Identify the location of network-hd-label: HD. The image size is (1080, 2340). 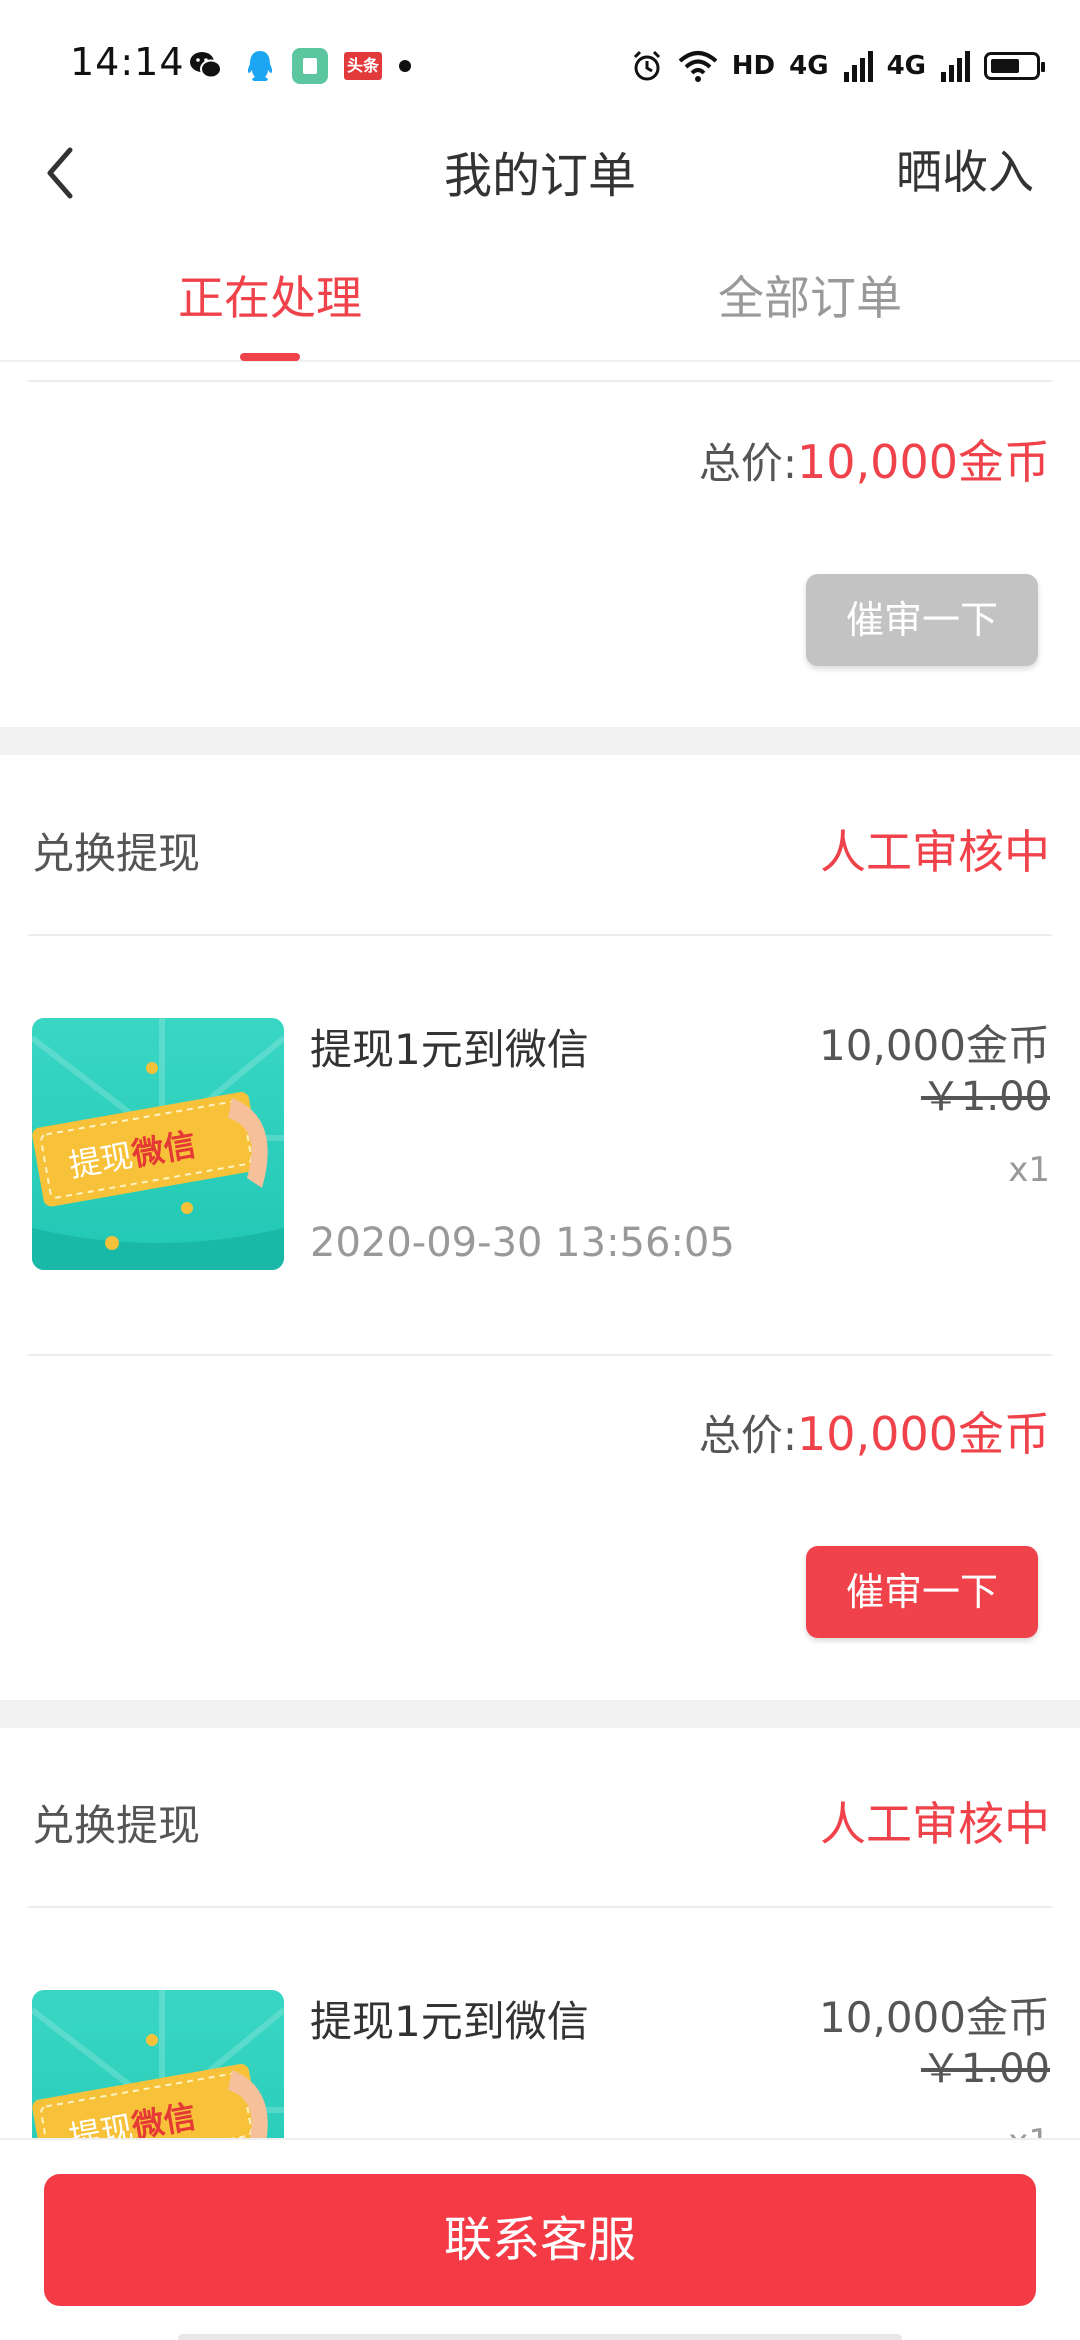
(753, 66).